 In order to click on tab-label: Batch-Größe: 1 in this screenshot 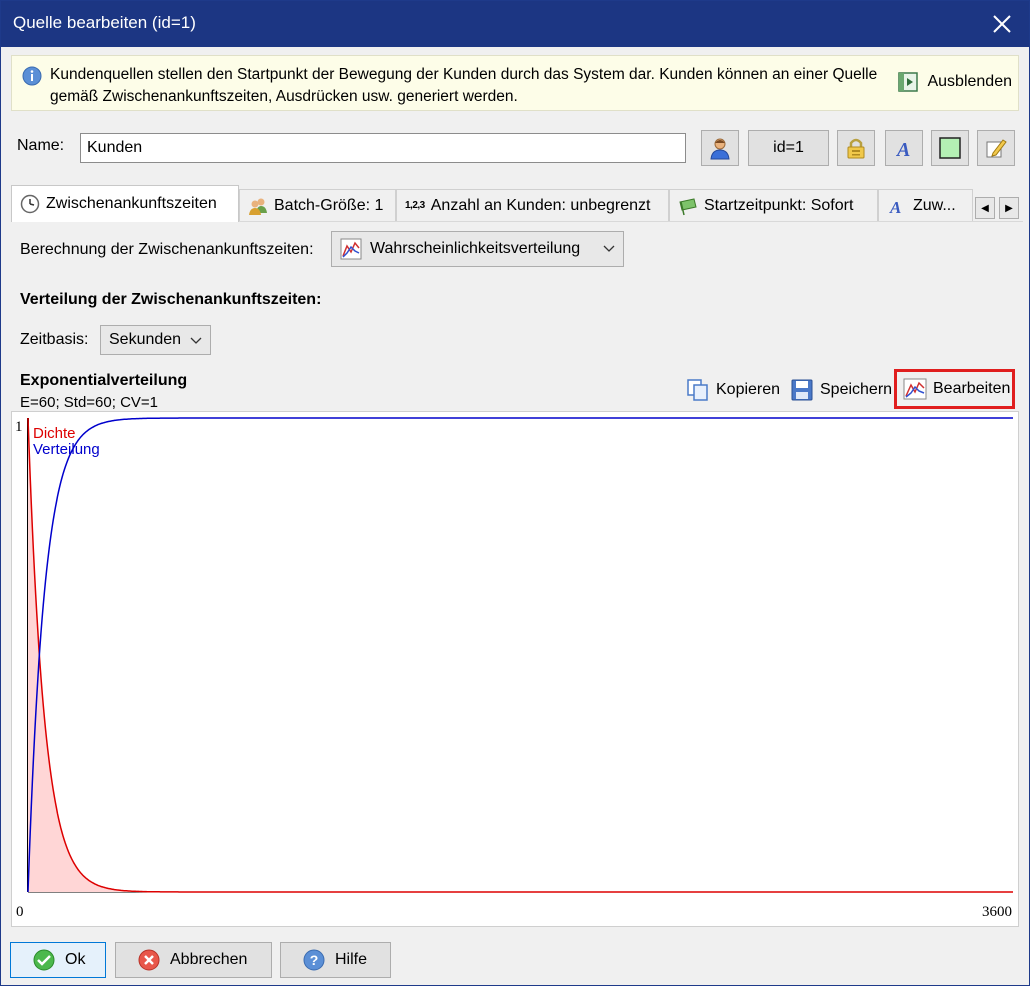, I will do `click(329, 205)`.